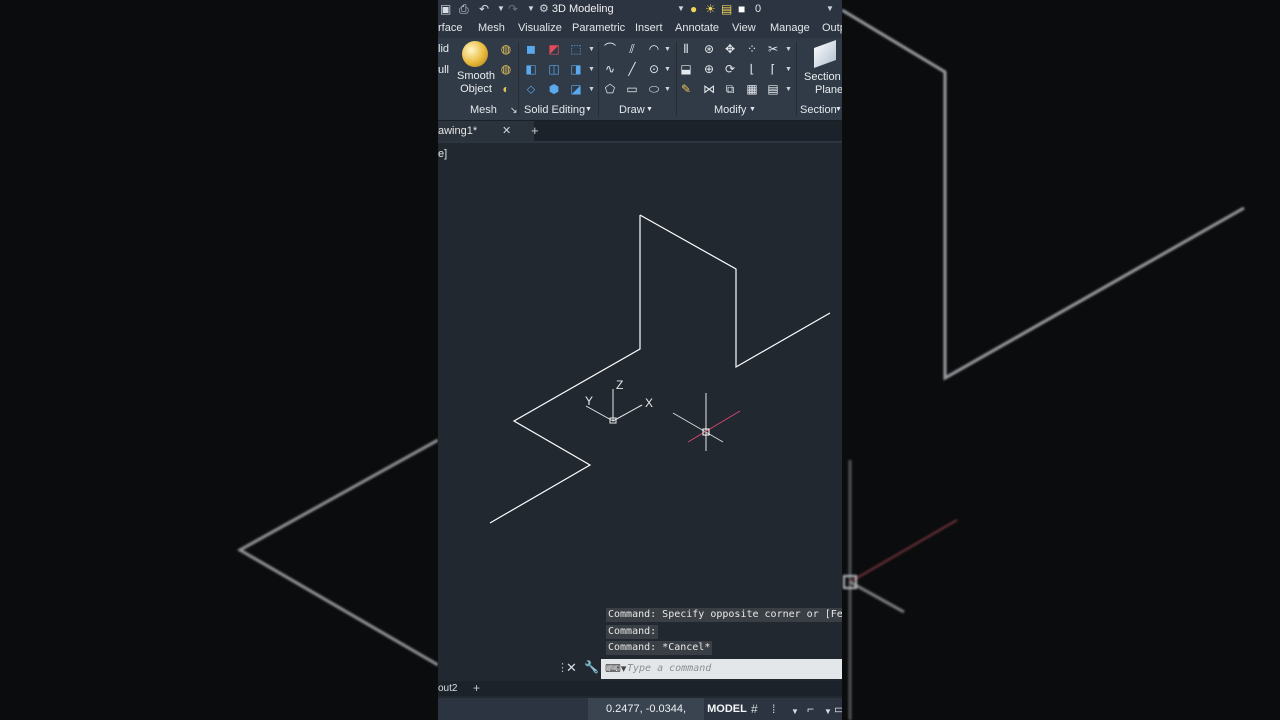 This screenshot has width=1280, height=720. I want to click on solid-edit-dropdown-icon: ▼, so click(591, 49).